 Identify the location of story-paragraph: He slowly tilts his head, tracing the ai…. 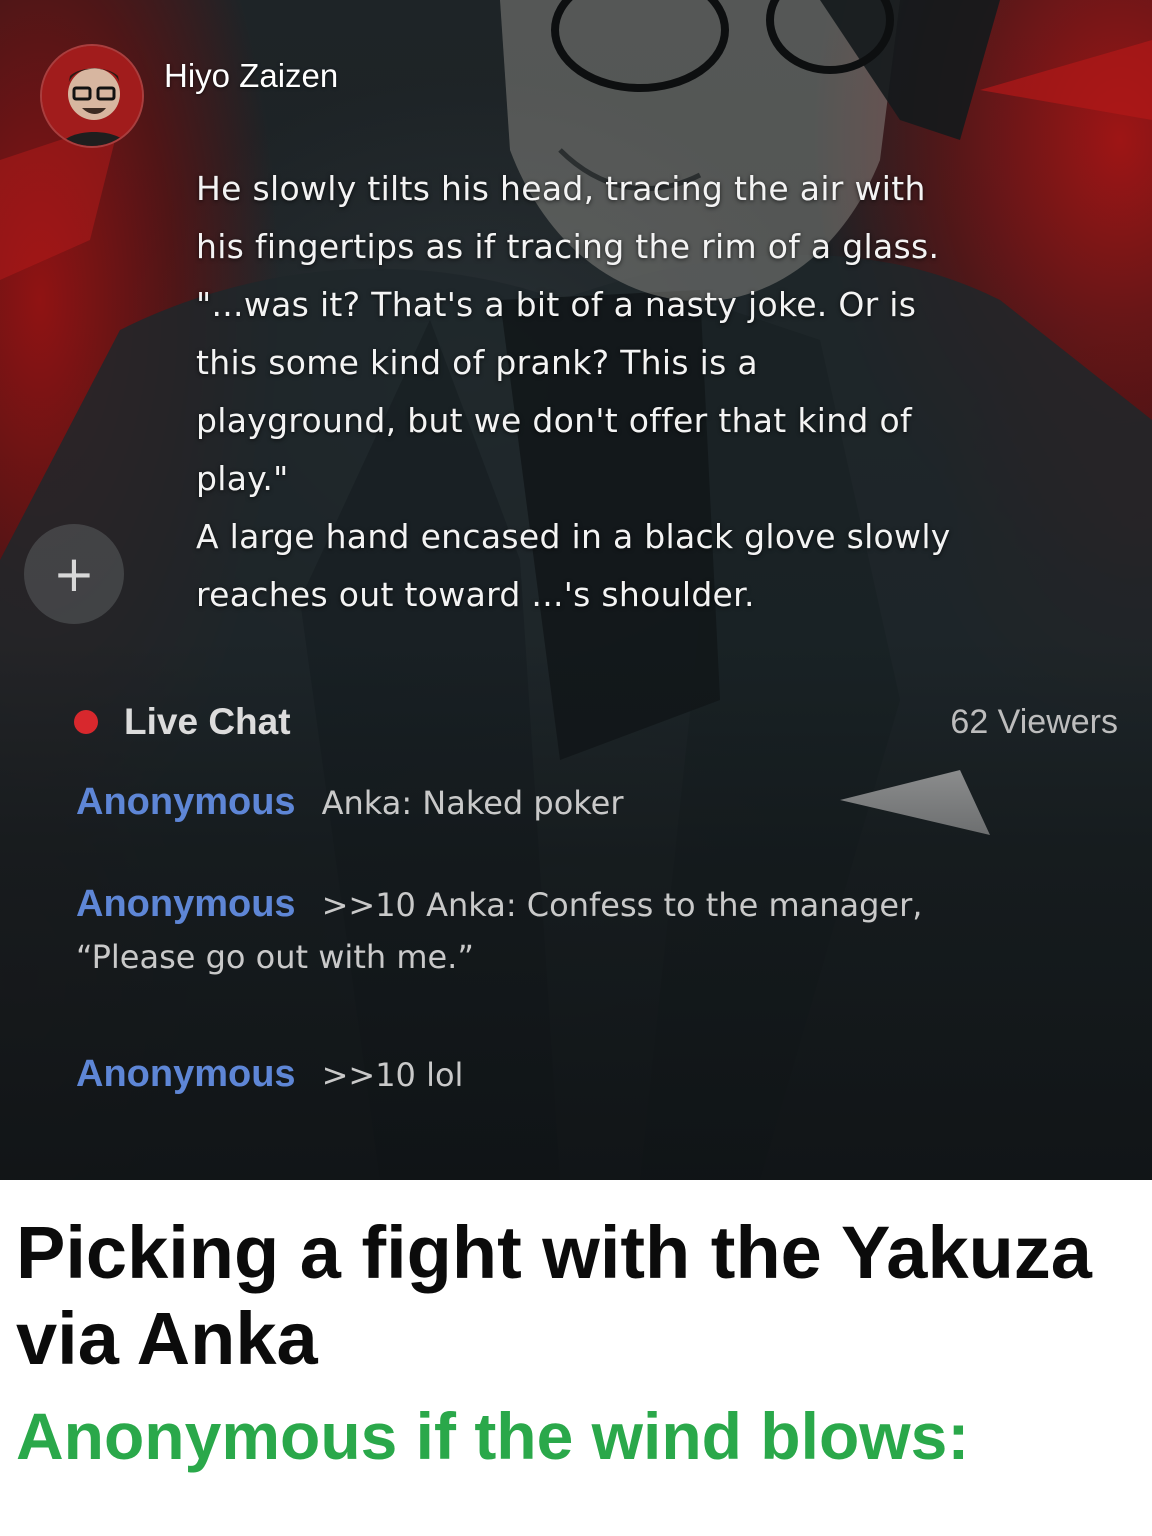
(568, 217).